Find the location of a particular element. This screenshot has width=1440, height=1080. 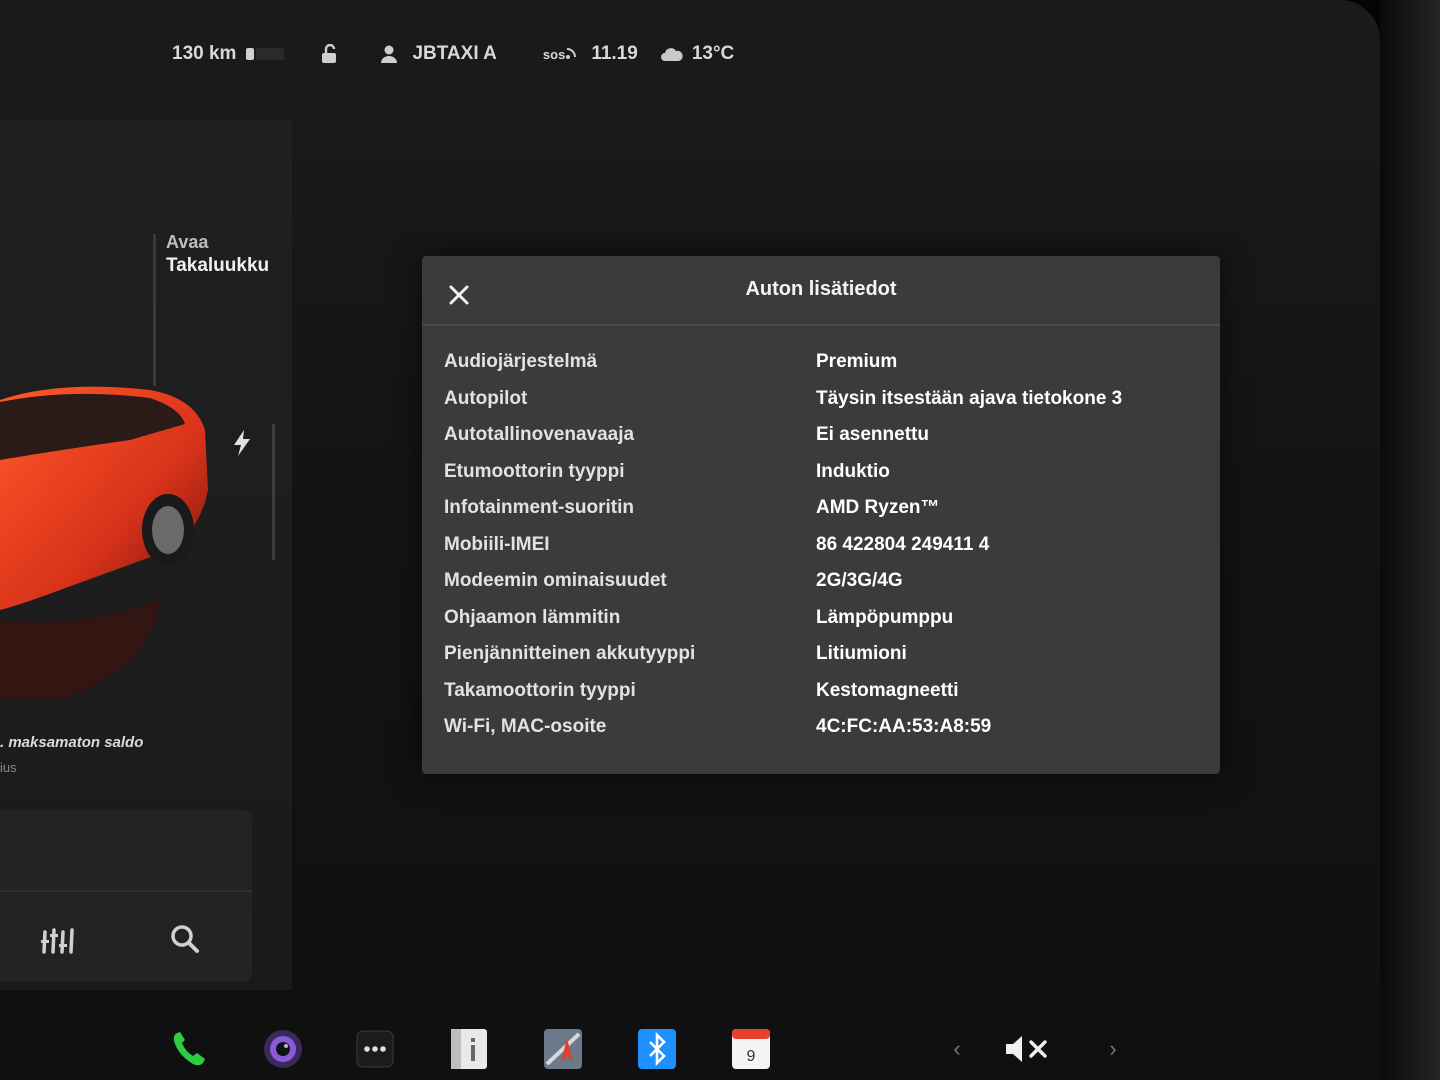

bluetooth-icon is located at coordinates (657, 1049).